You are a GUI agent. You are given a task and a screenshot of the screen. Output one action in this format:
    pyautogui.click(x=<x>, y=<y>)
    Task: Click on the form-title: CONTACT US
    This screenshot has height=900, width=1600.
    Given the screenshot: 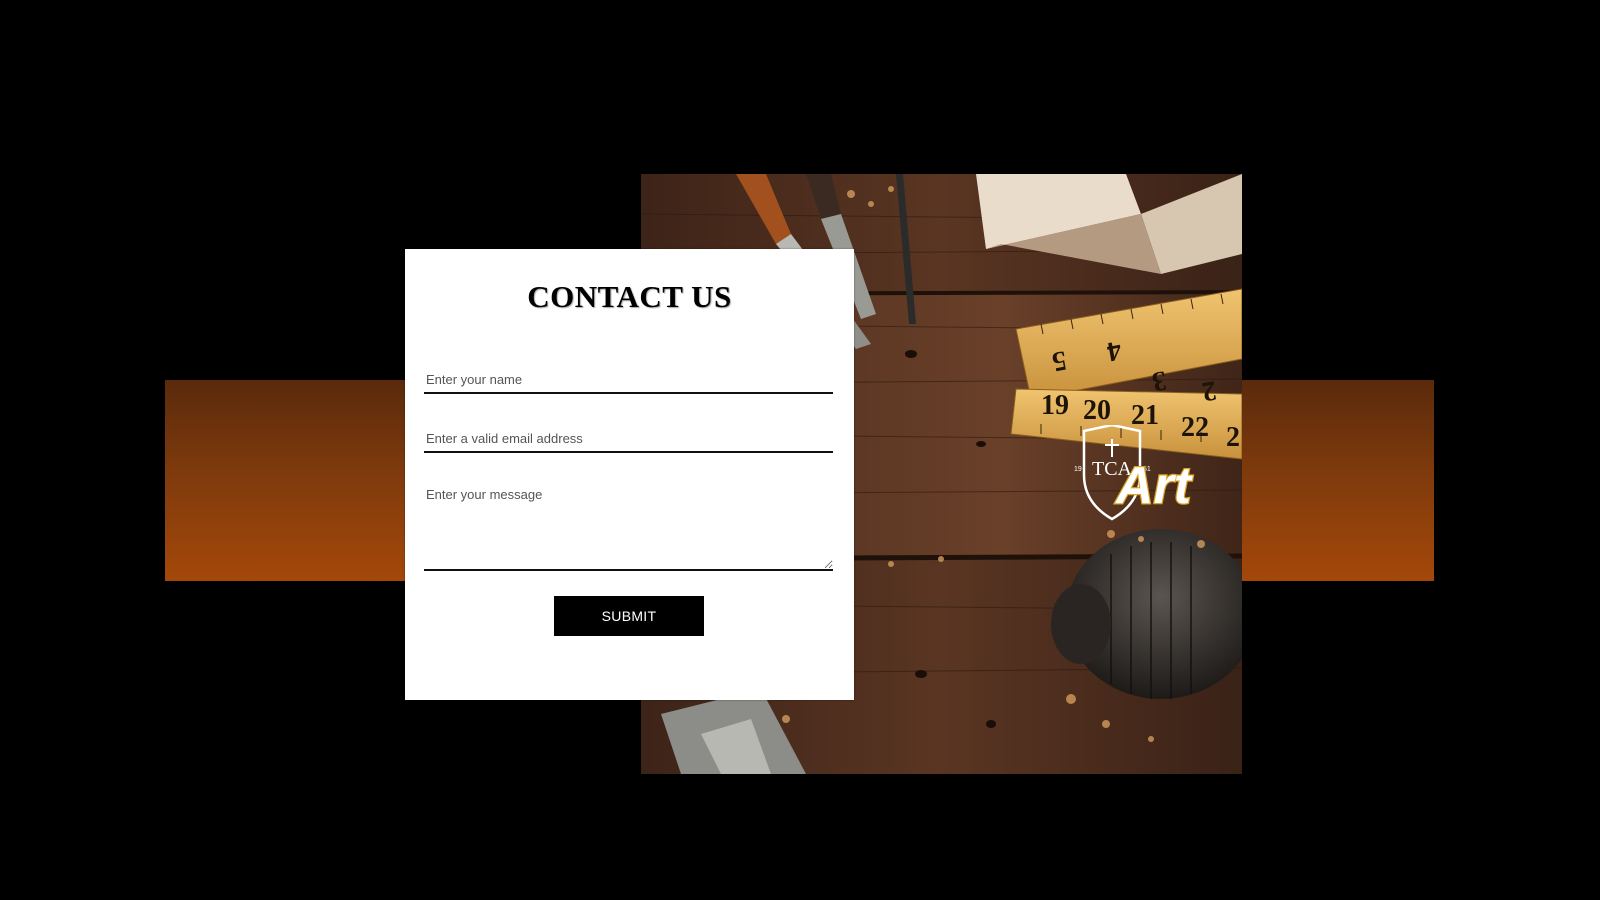 What is the action you would take?
    pyautogui.click(x=629, y=296)
    